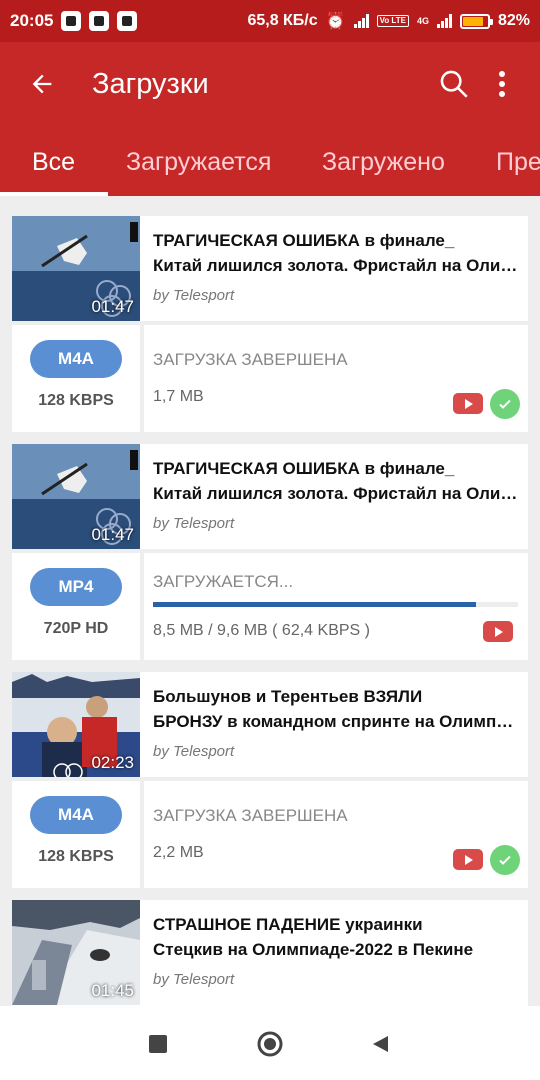 This screenshot has width=540, height=1080. I want to click on alarm-off-icon: ⏰, so click(335, 21).